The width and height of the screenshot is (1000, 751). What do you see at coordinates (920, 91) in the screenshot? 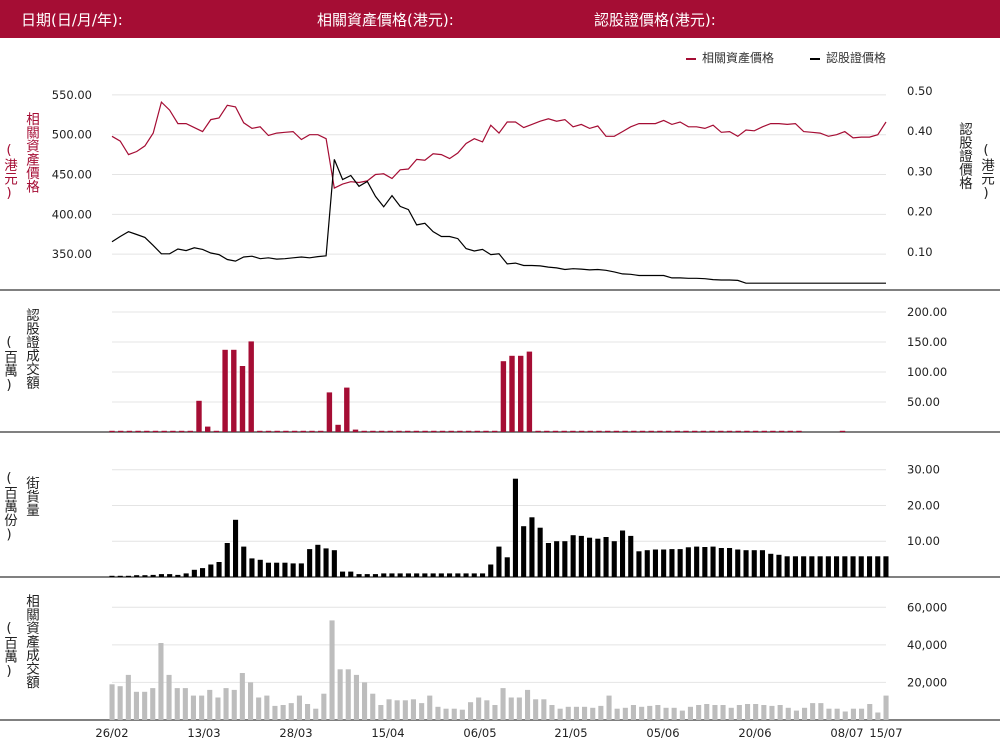
I see `price-right-tick-label: 0.50` at bounding box center [920, 91].